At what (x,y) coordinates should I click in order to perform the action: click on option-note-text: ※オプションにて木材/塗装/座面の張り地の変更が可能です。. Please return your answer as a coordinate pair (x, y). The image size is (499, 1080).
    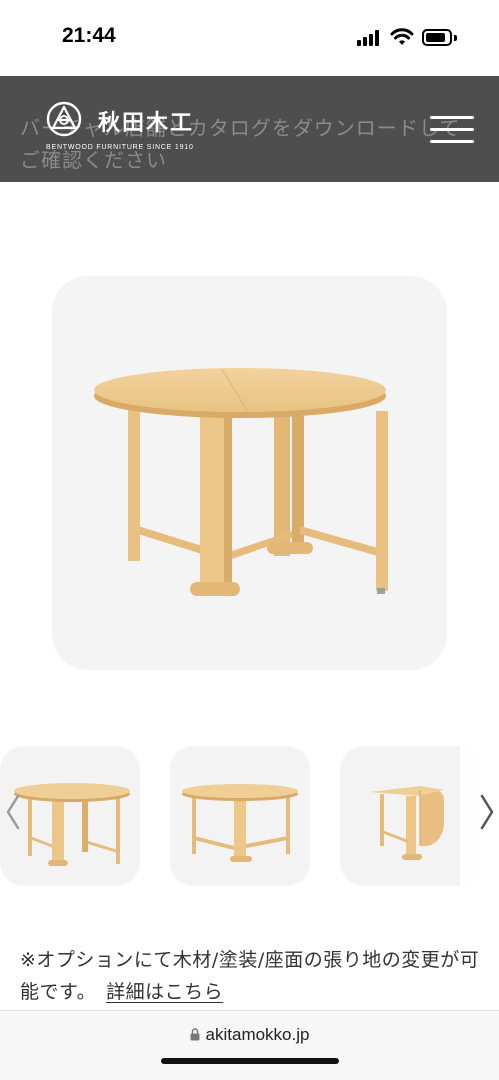
    Looking at the image, I should click on (250, 976).